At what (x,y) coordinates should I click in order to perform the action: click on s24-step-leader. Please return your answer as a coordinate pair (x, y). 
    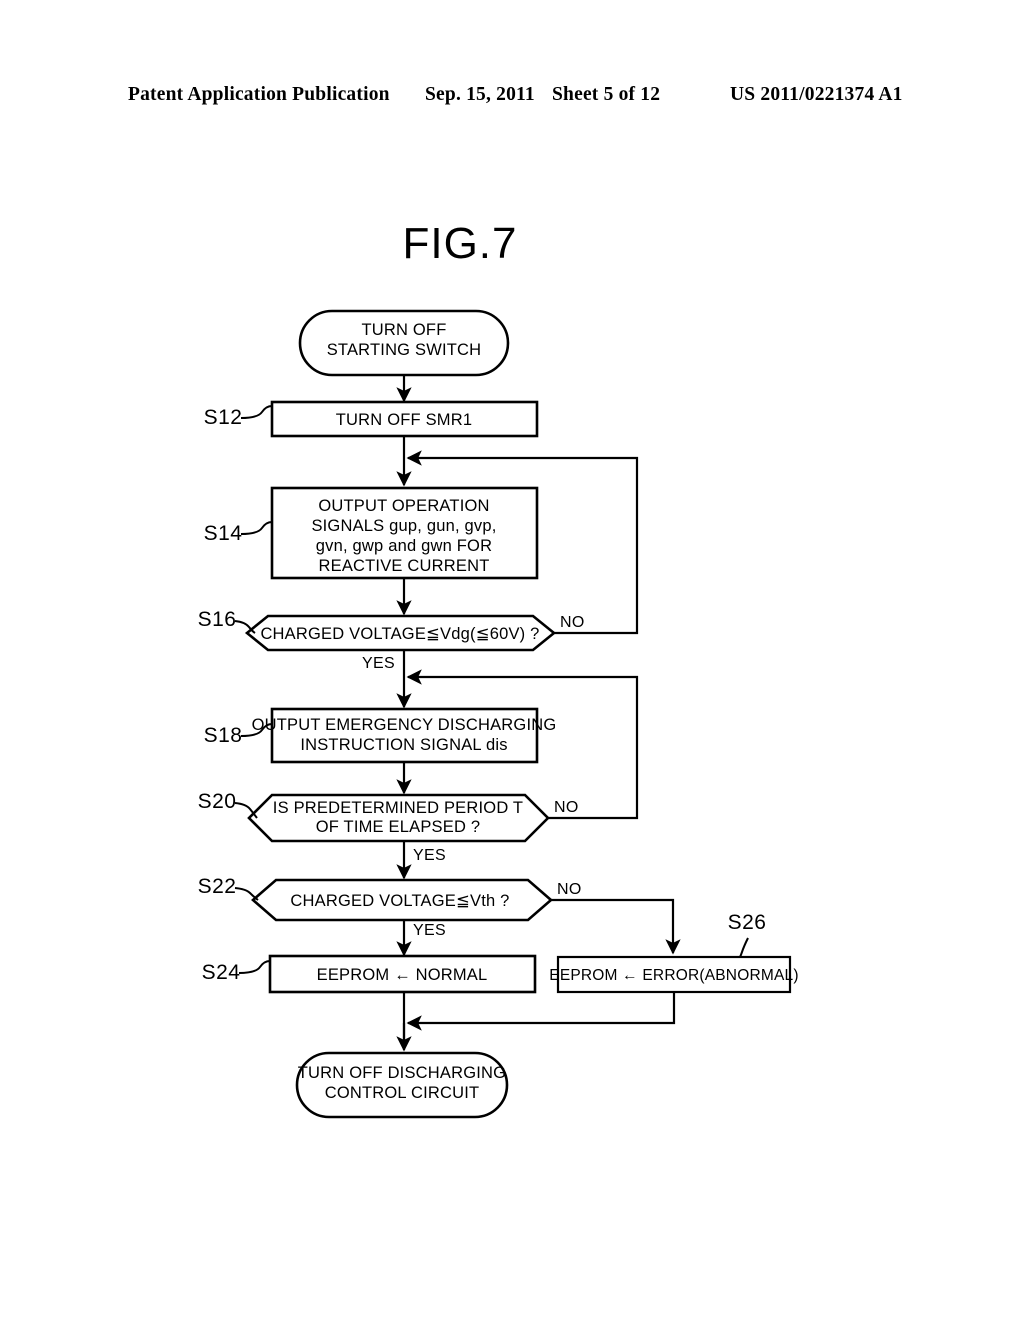
    Looking at the image, I should click on (254, 967).